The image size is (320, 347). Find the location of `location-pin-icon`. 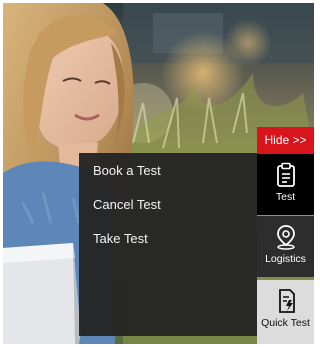

location-pin-icon is located at coordinates (285, 237).